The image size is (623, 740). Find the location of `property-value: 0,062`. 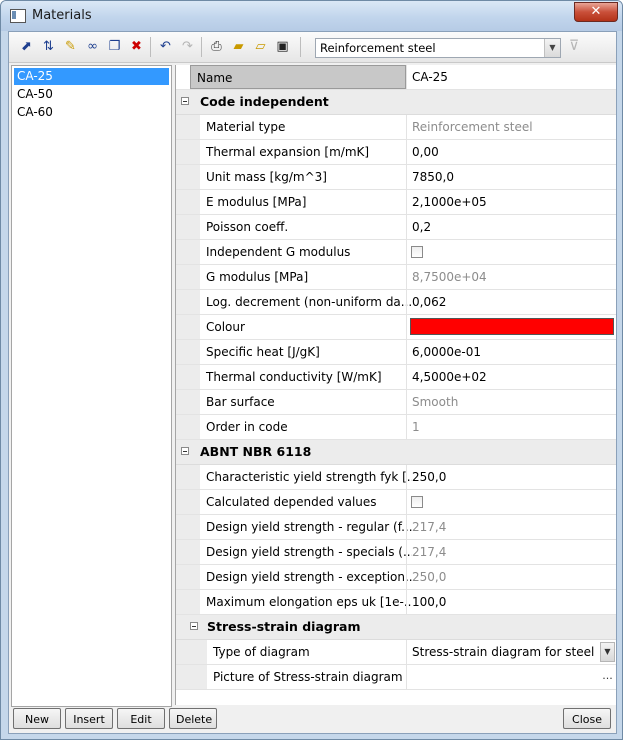

property-value: 0,062 is located at coordinates (514, 302).